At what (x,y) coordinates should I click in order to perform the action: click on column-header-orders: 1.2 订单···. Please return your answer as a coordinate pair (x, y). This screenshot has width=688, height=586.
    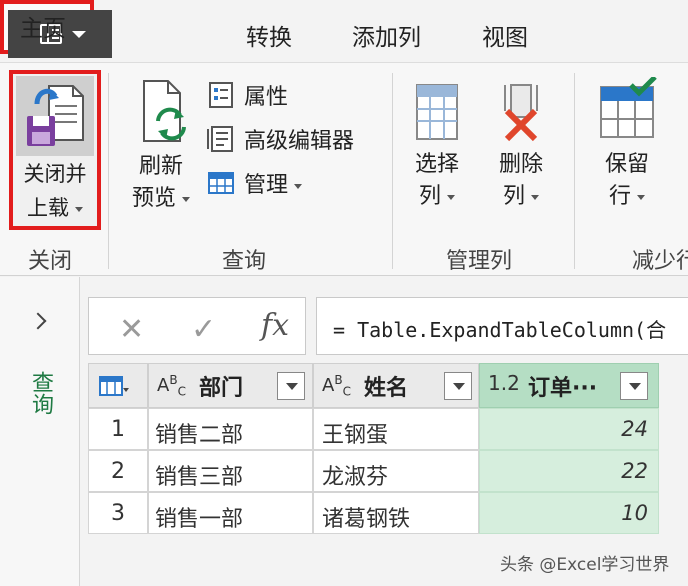
    Looking at the image, I should click on (569, 385).